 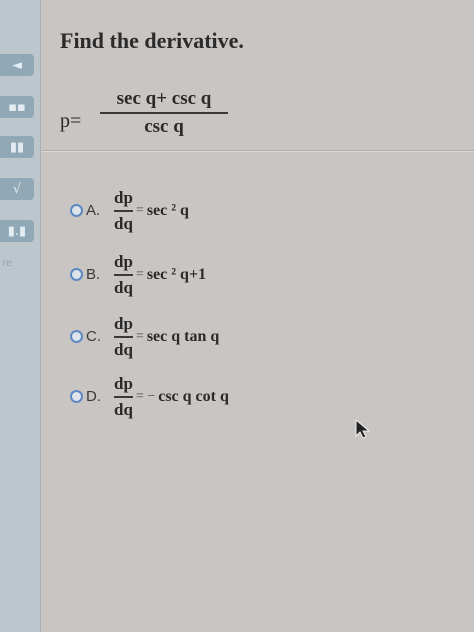 I want to click on problem-fraction: sec q+ csc q csc q, so click(x=164, y=113).